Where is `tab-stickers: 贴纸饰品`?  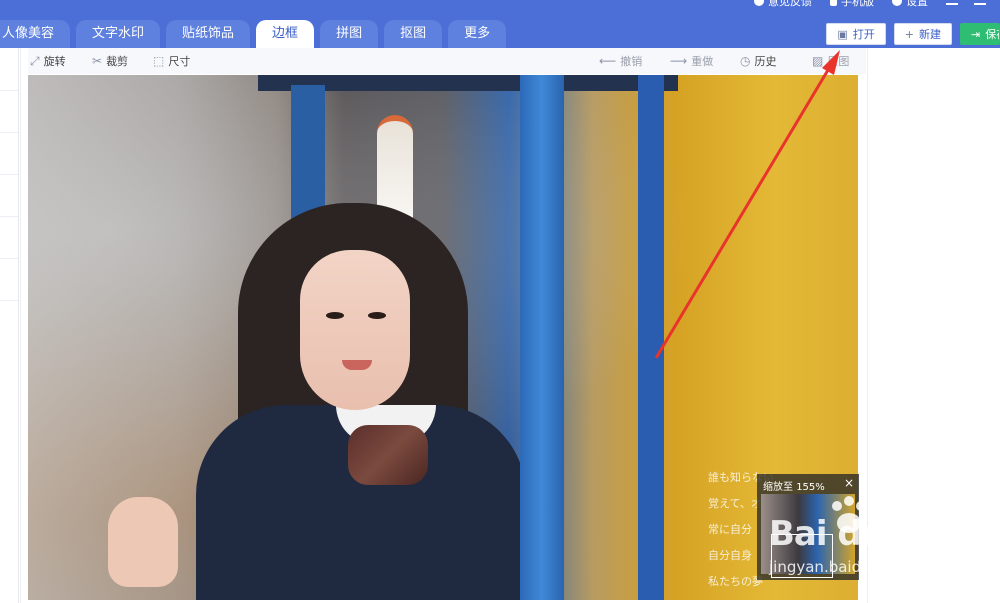 tab-stickers: 贴纸饰品 is located at coordinates (208, 34).